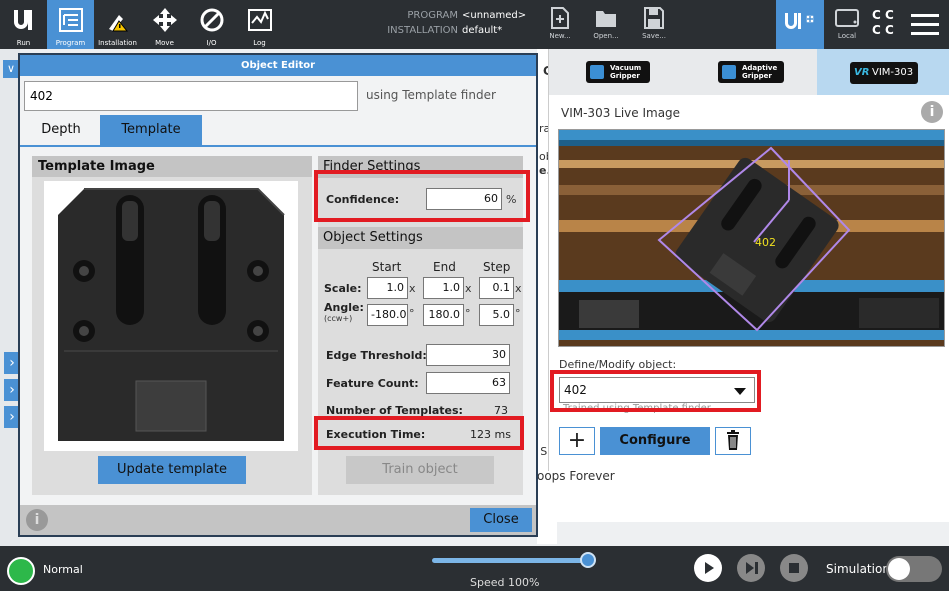  What do you see at coordinates (387, 267) in the screenshot?
I see `col-start-header: Start` at bounding box center [387, 267].